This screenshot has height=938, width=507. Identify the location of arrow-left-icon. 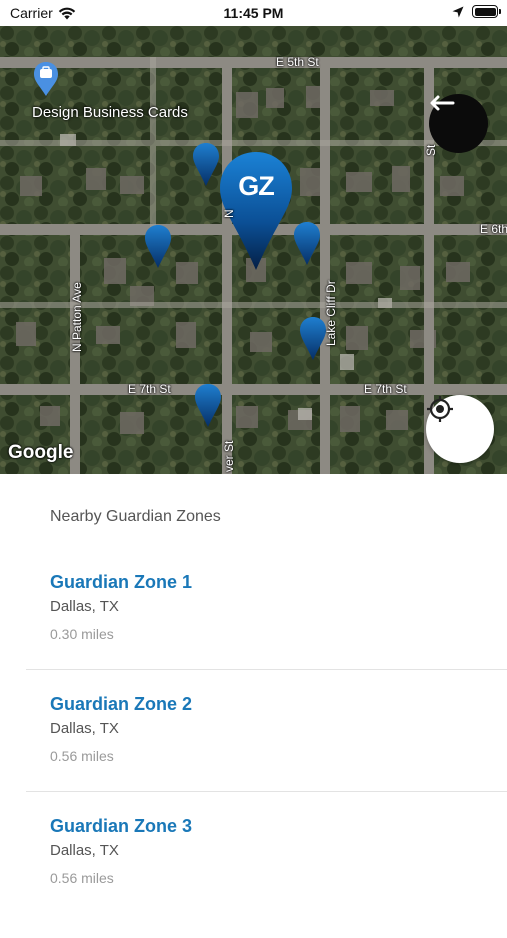
(442, 103).